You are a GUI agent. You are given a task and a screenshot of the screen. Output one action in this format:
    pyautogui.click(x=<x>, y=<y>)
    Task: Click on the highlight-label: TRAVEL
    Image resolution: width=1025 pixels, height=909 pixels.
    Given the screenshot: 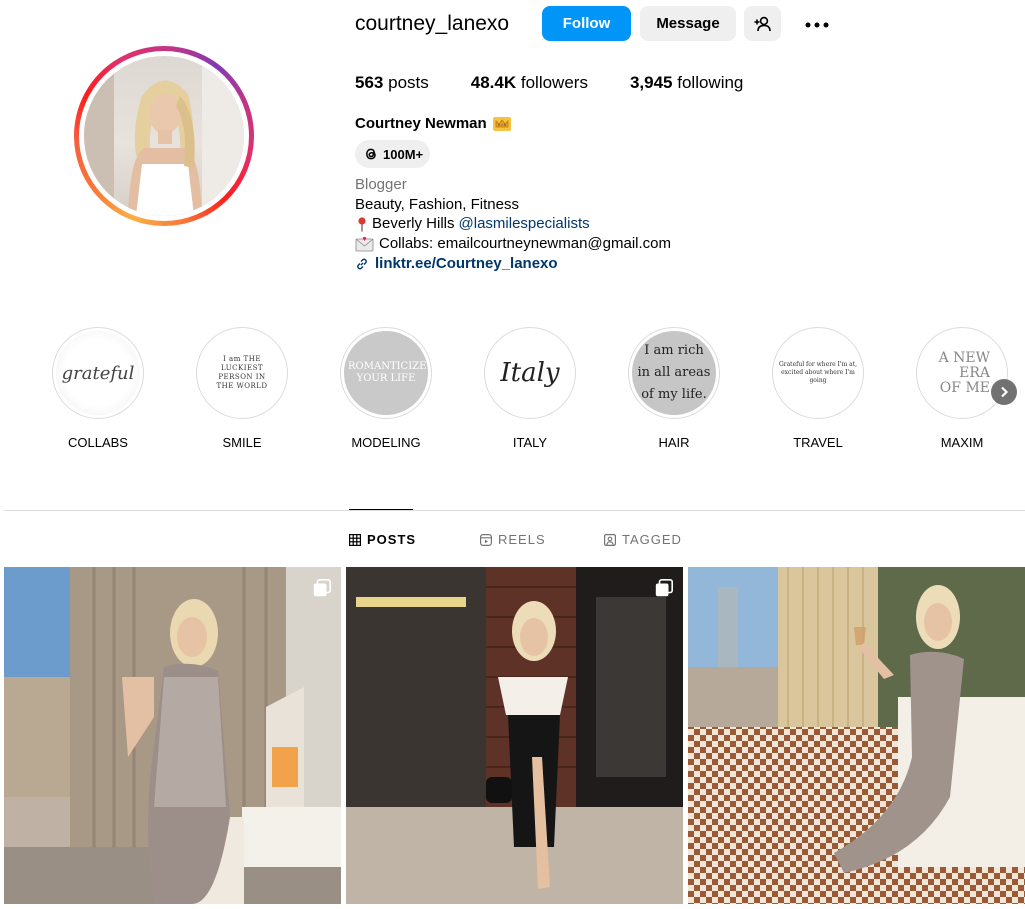 What is the action you would take?
    pyautogui.click(x=818, y=442)
    